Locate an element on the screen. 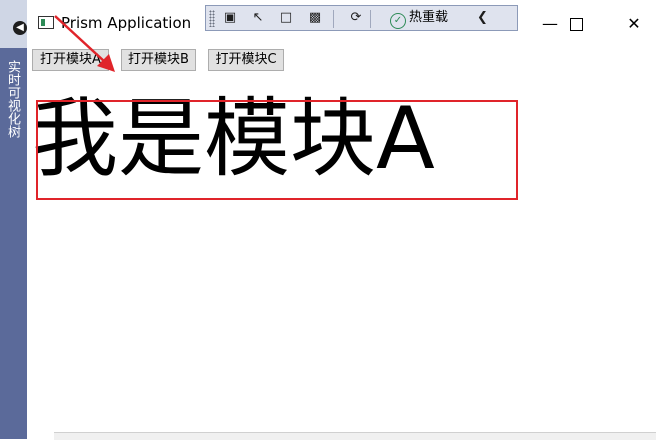  back-arrow-icon: ◀ is located at coordinates (20, 28).